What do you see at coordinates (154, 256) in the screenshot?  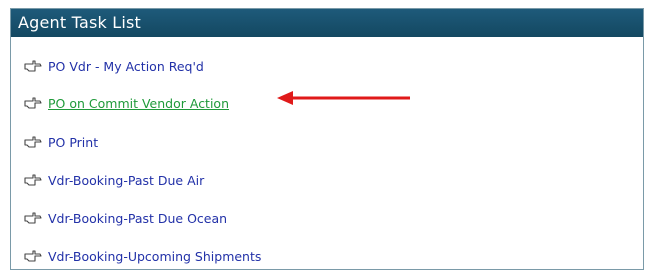 I see `task-label: Vdr-Booking-Upcoming Shipments` at bounding box center [154, 256].